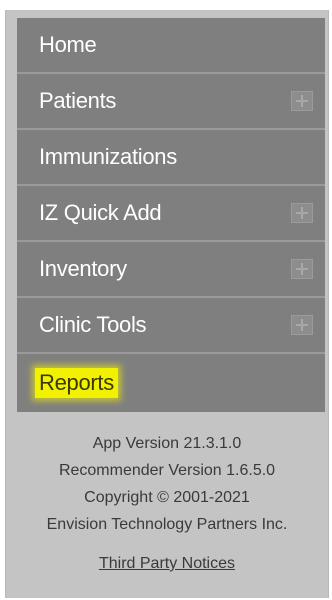 Image resolution: width=332 pixels, height=600 pixels. I want to click on app-version: App Version 21.3.1.0, so click(167, 443).